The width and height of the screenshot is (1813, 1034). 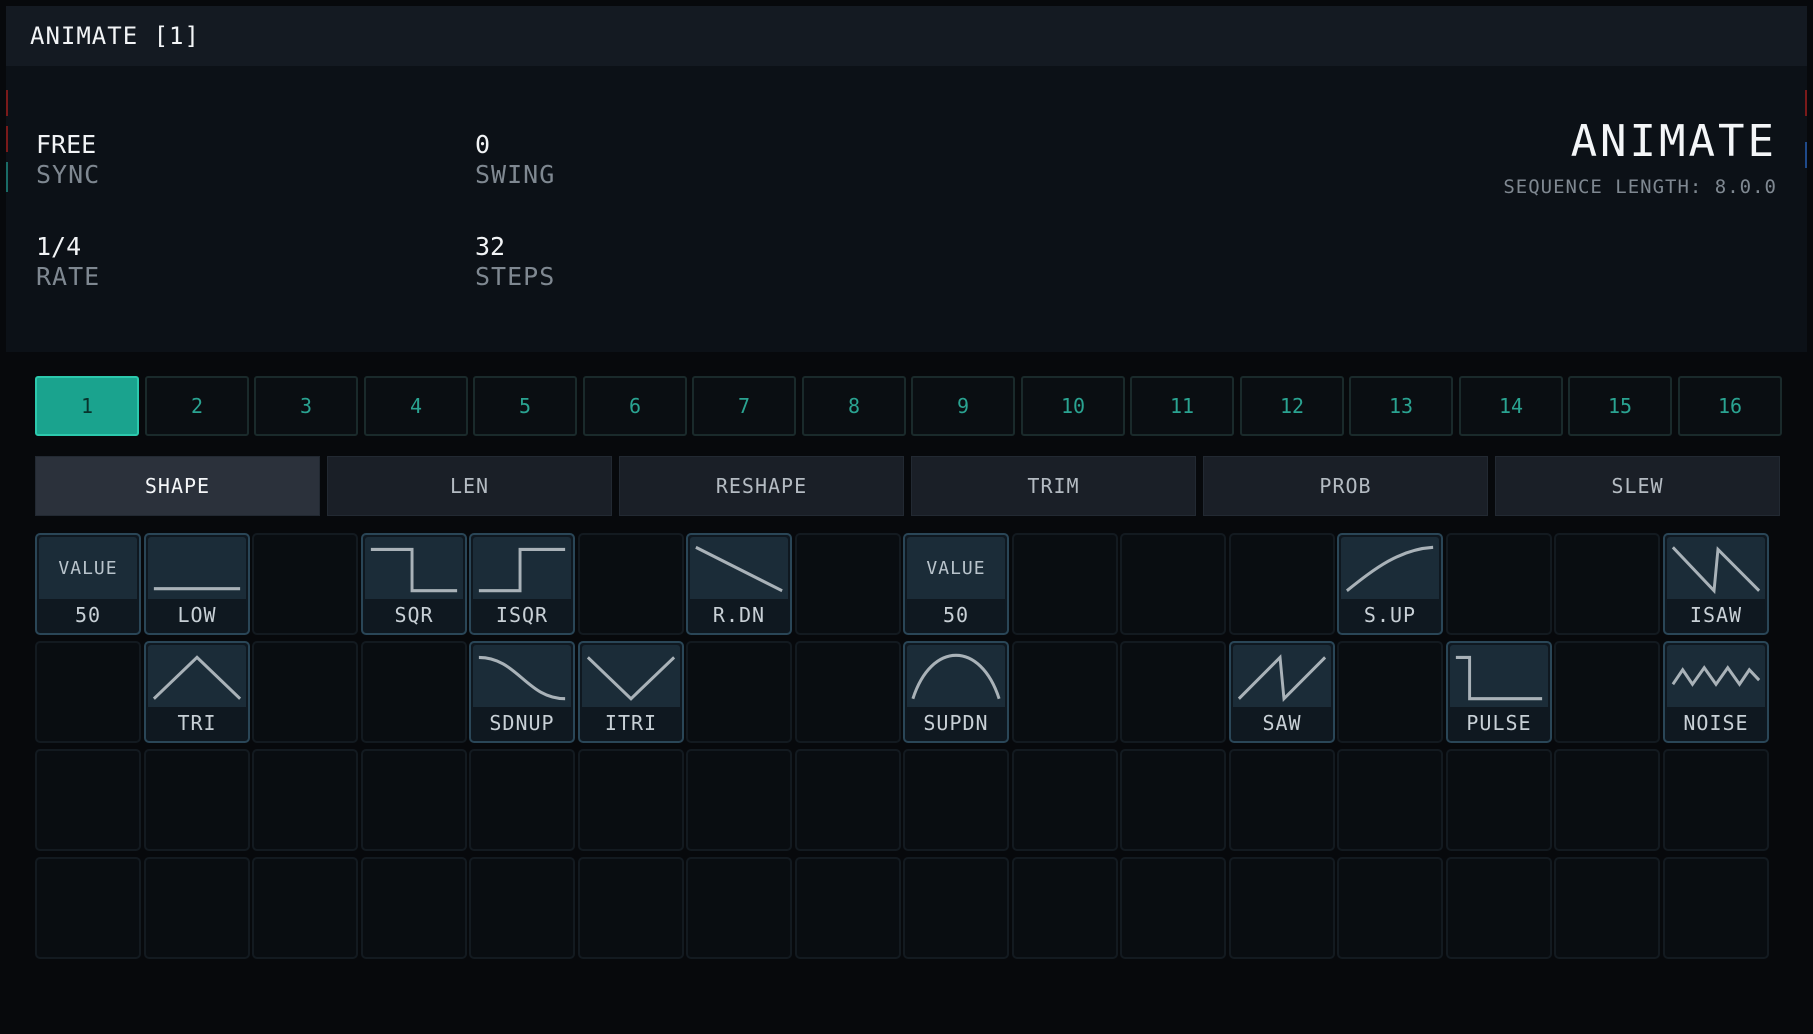 I want to click on shape-cell-isaw: ISAW, so click(x=1716, y=584).